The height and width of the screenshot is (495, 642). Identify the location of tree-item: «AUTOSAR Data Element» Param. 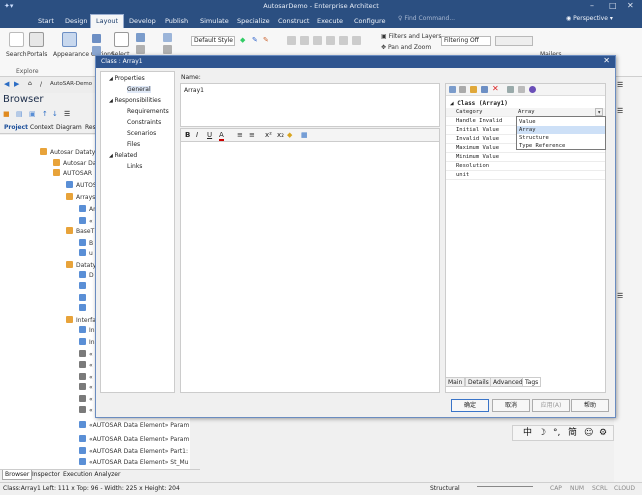
(134, 426).